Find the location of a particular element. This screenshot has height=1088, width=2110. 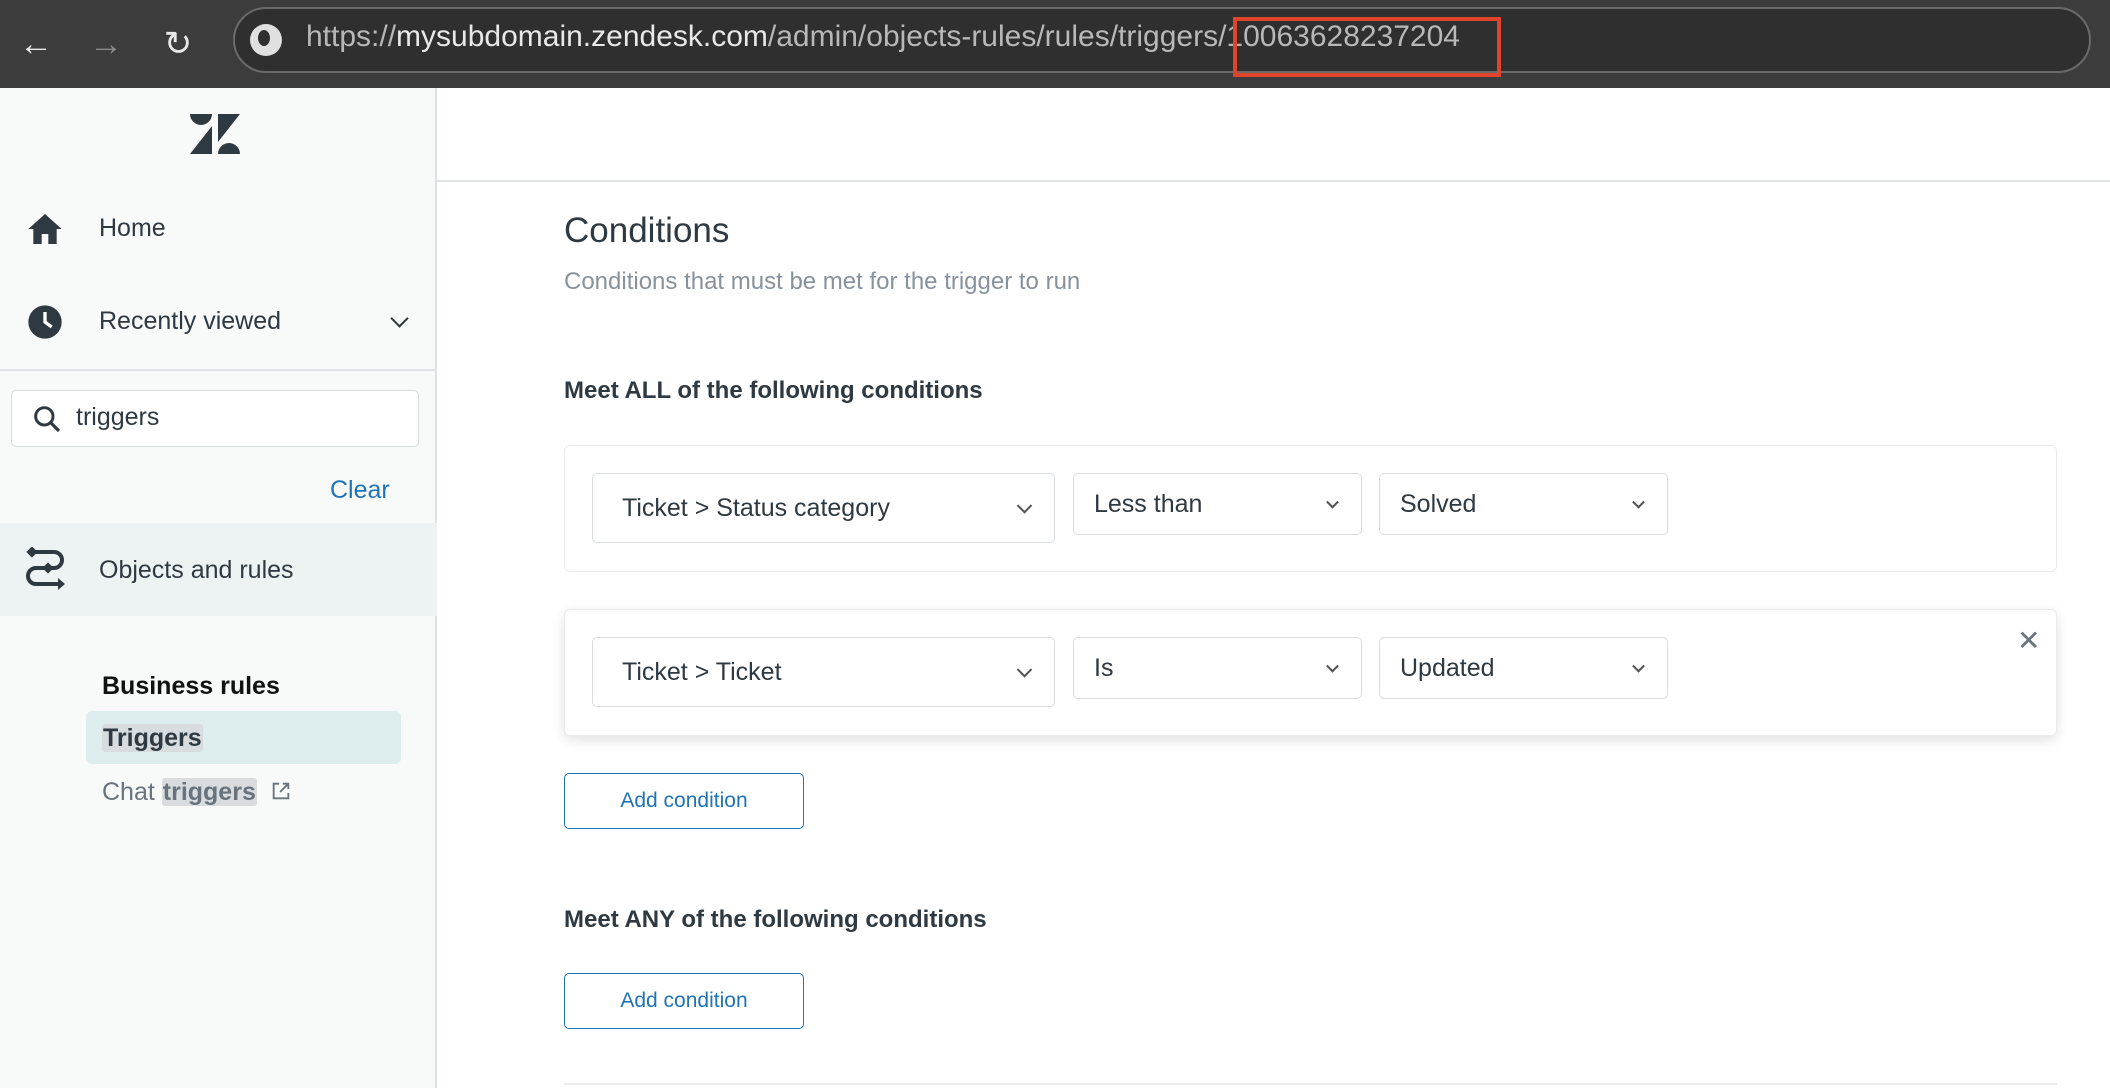

url-scheme: https:// is located at coordinates (351, 36).